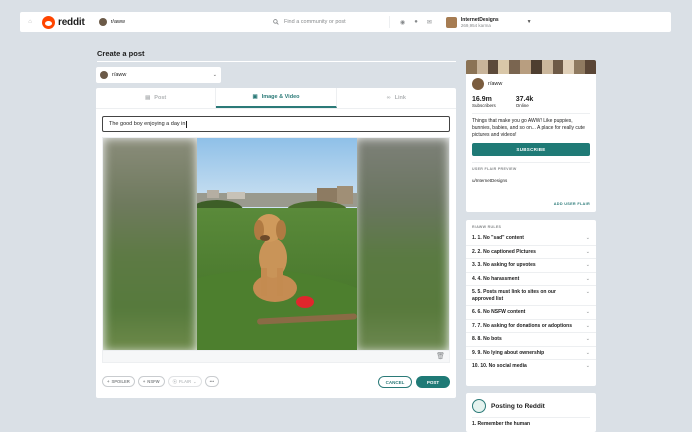 The width and height of the screenshot is (692, 432). Describe the element at coordinates (400, 98) in the screenshot. I see `tab-label: Link` at that location.